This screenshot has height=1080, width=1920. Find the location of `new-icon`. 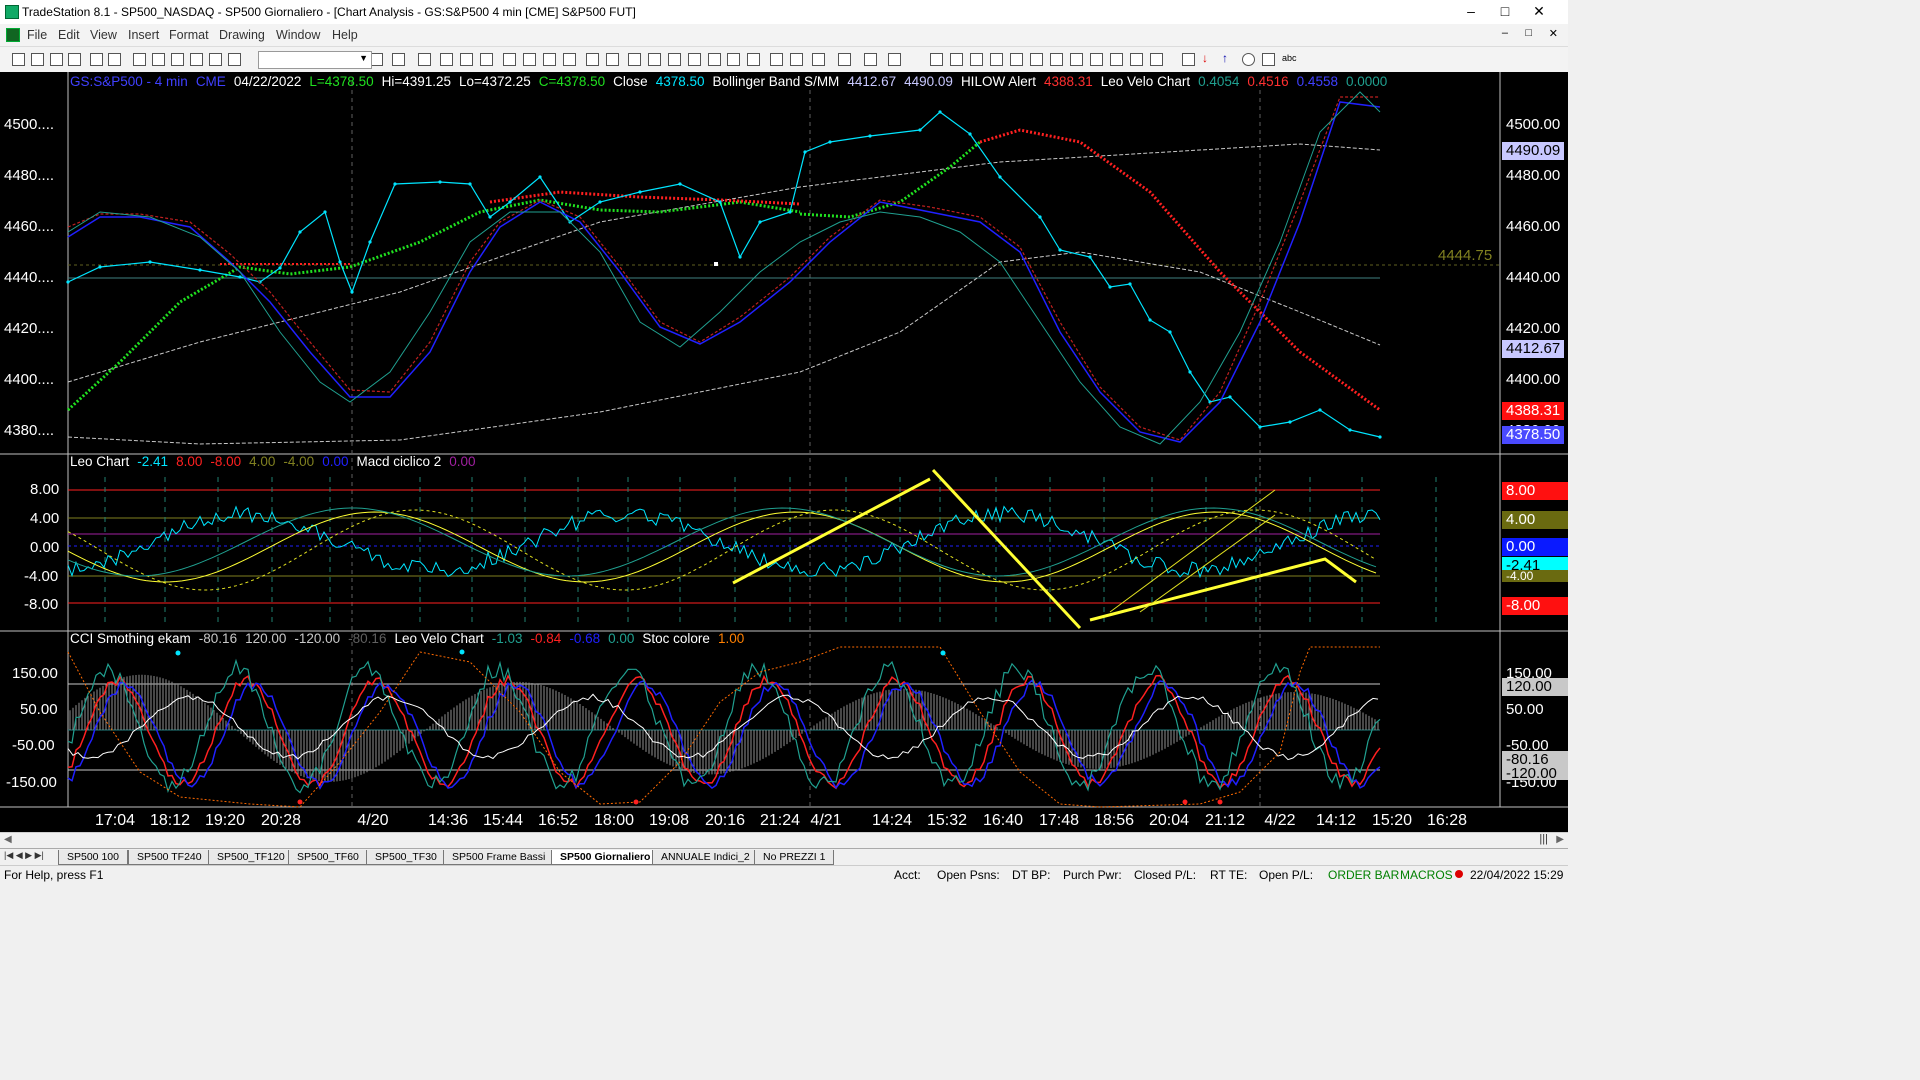

new-icon is located at coordinates (18, 59).